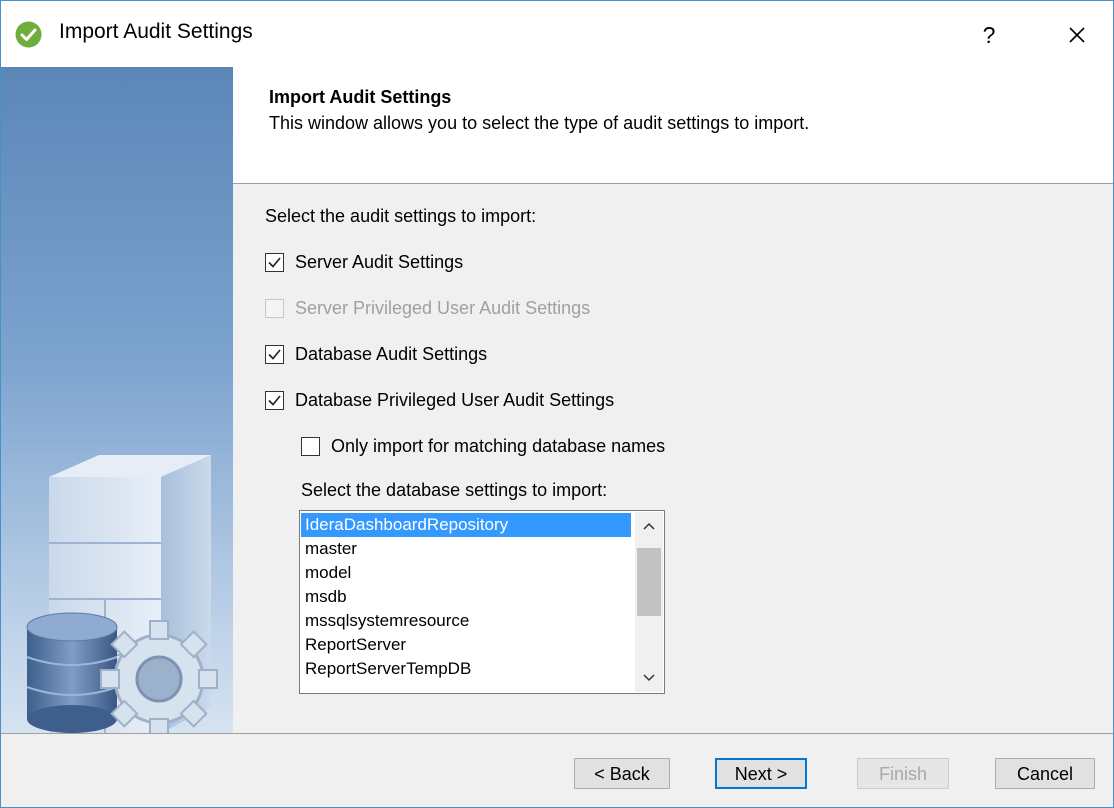  Describe the element at coordinates (466, 669) in the screenshot. I see `database-list-item: ReportServerTempDB` at that location.